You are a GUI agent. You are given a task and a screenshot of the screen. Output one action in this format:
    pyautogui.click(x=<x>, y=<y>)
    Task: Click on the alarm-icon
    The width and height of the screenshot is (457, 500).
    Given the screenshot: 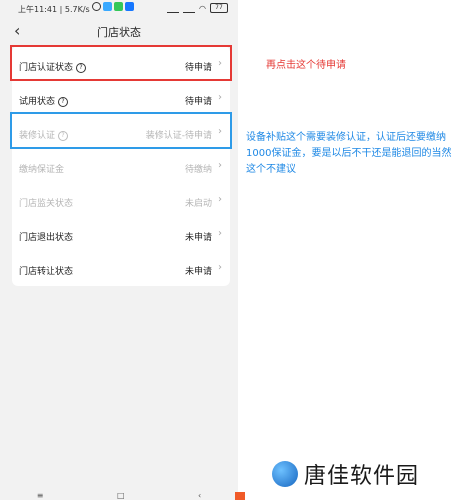 What is the action you would take?
    pyautogui.click(x=96, y=6)
    